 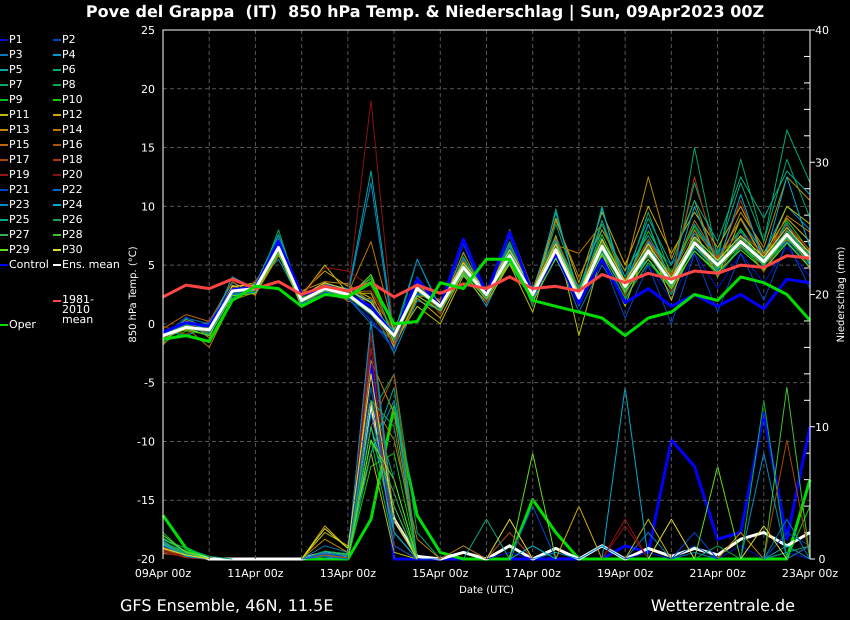 What do you see at coordinates (440, 573) in the screenshot?
I see `axis-tick-label: 15Apr 00z` at bounding box center [440, 573].